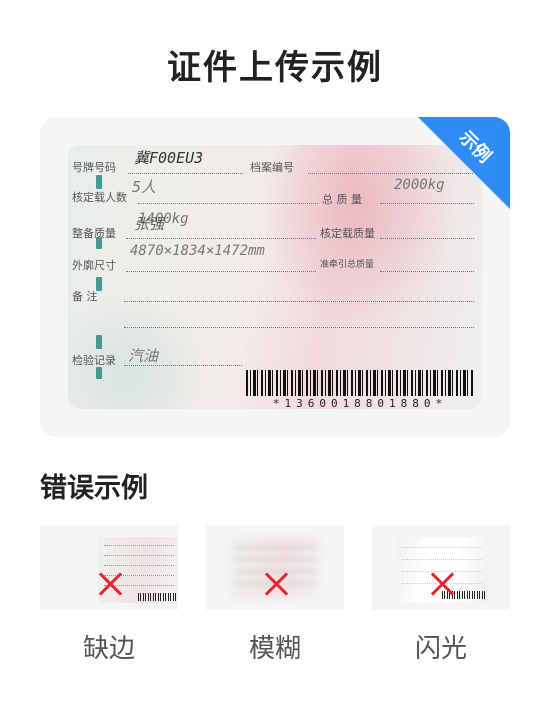 This screenshot has width=550, height=706. I want to click on seats-label: 核定载人数, so click(99, 197).